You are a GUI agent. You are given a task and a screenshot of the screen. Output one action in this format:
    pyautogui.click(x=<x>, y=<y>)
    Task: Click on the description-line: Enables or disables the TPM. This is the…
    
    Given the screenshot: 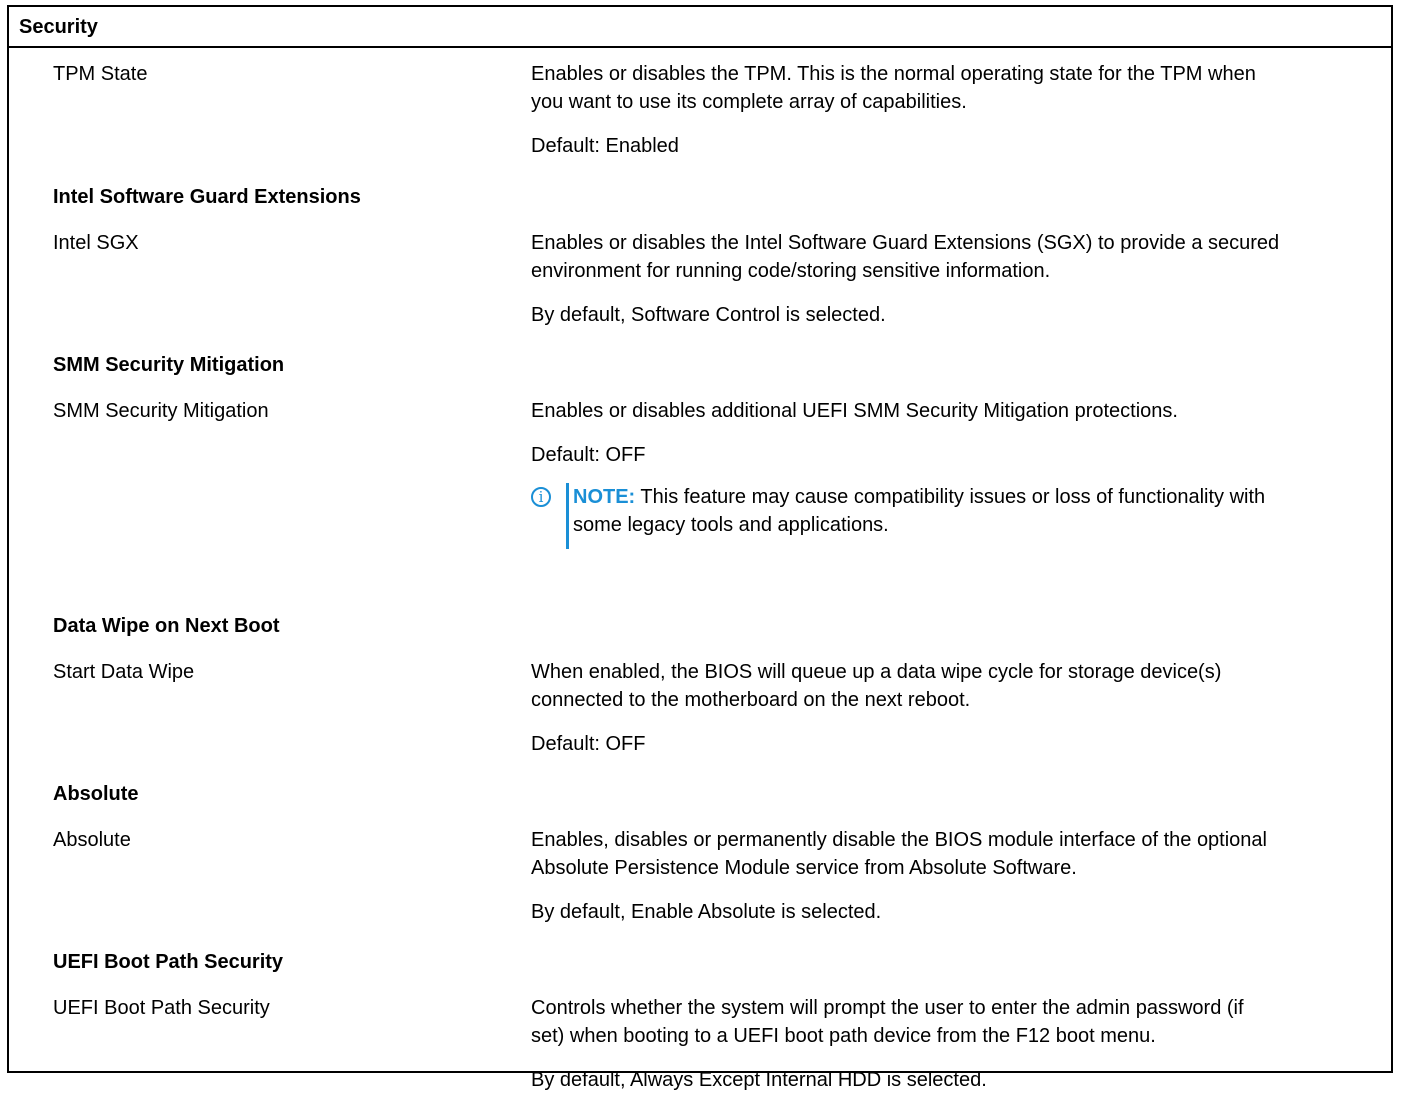 What is the action you would take?
    pyautogui.click(x=893, y=74)
    